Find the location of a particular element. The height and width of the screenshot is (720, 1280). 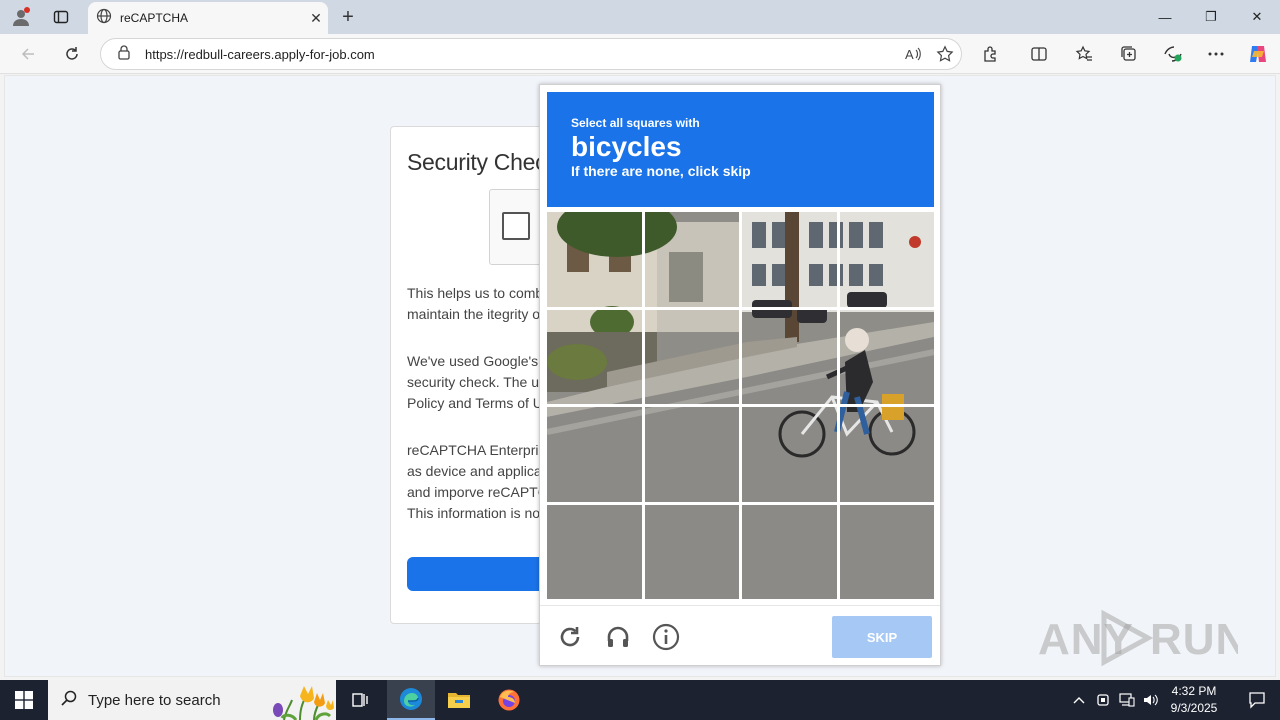

task-view-icon is located at coordinates (360, 700).